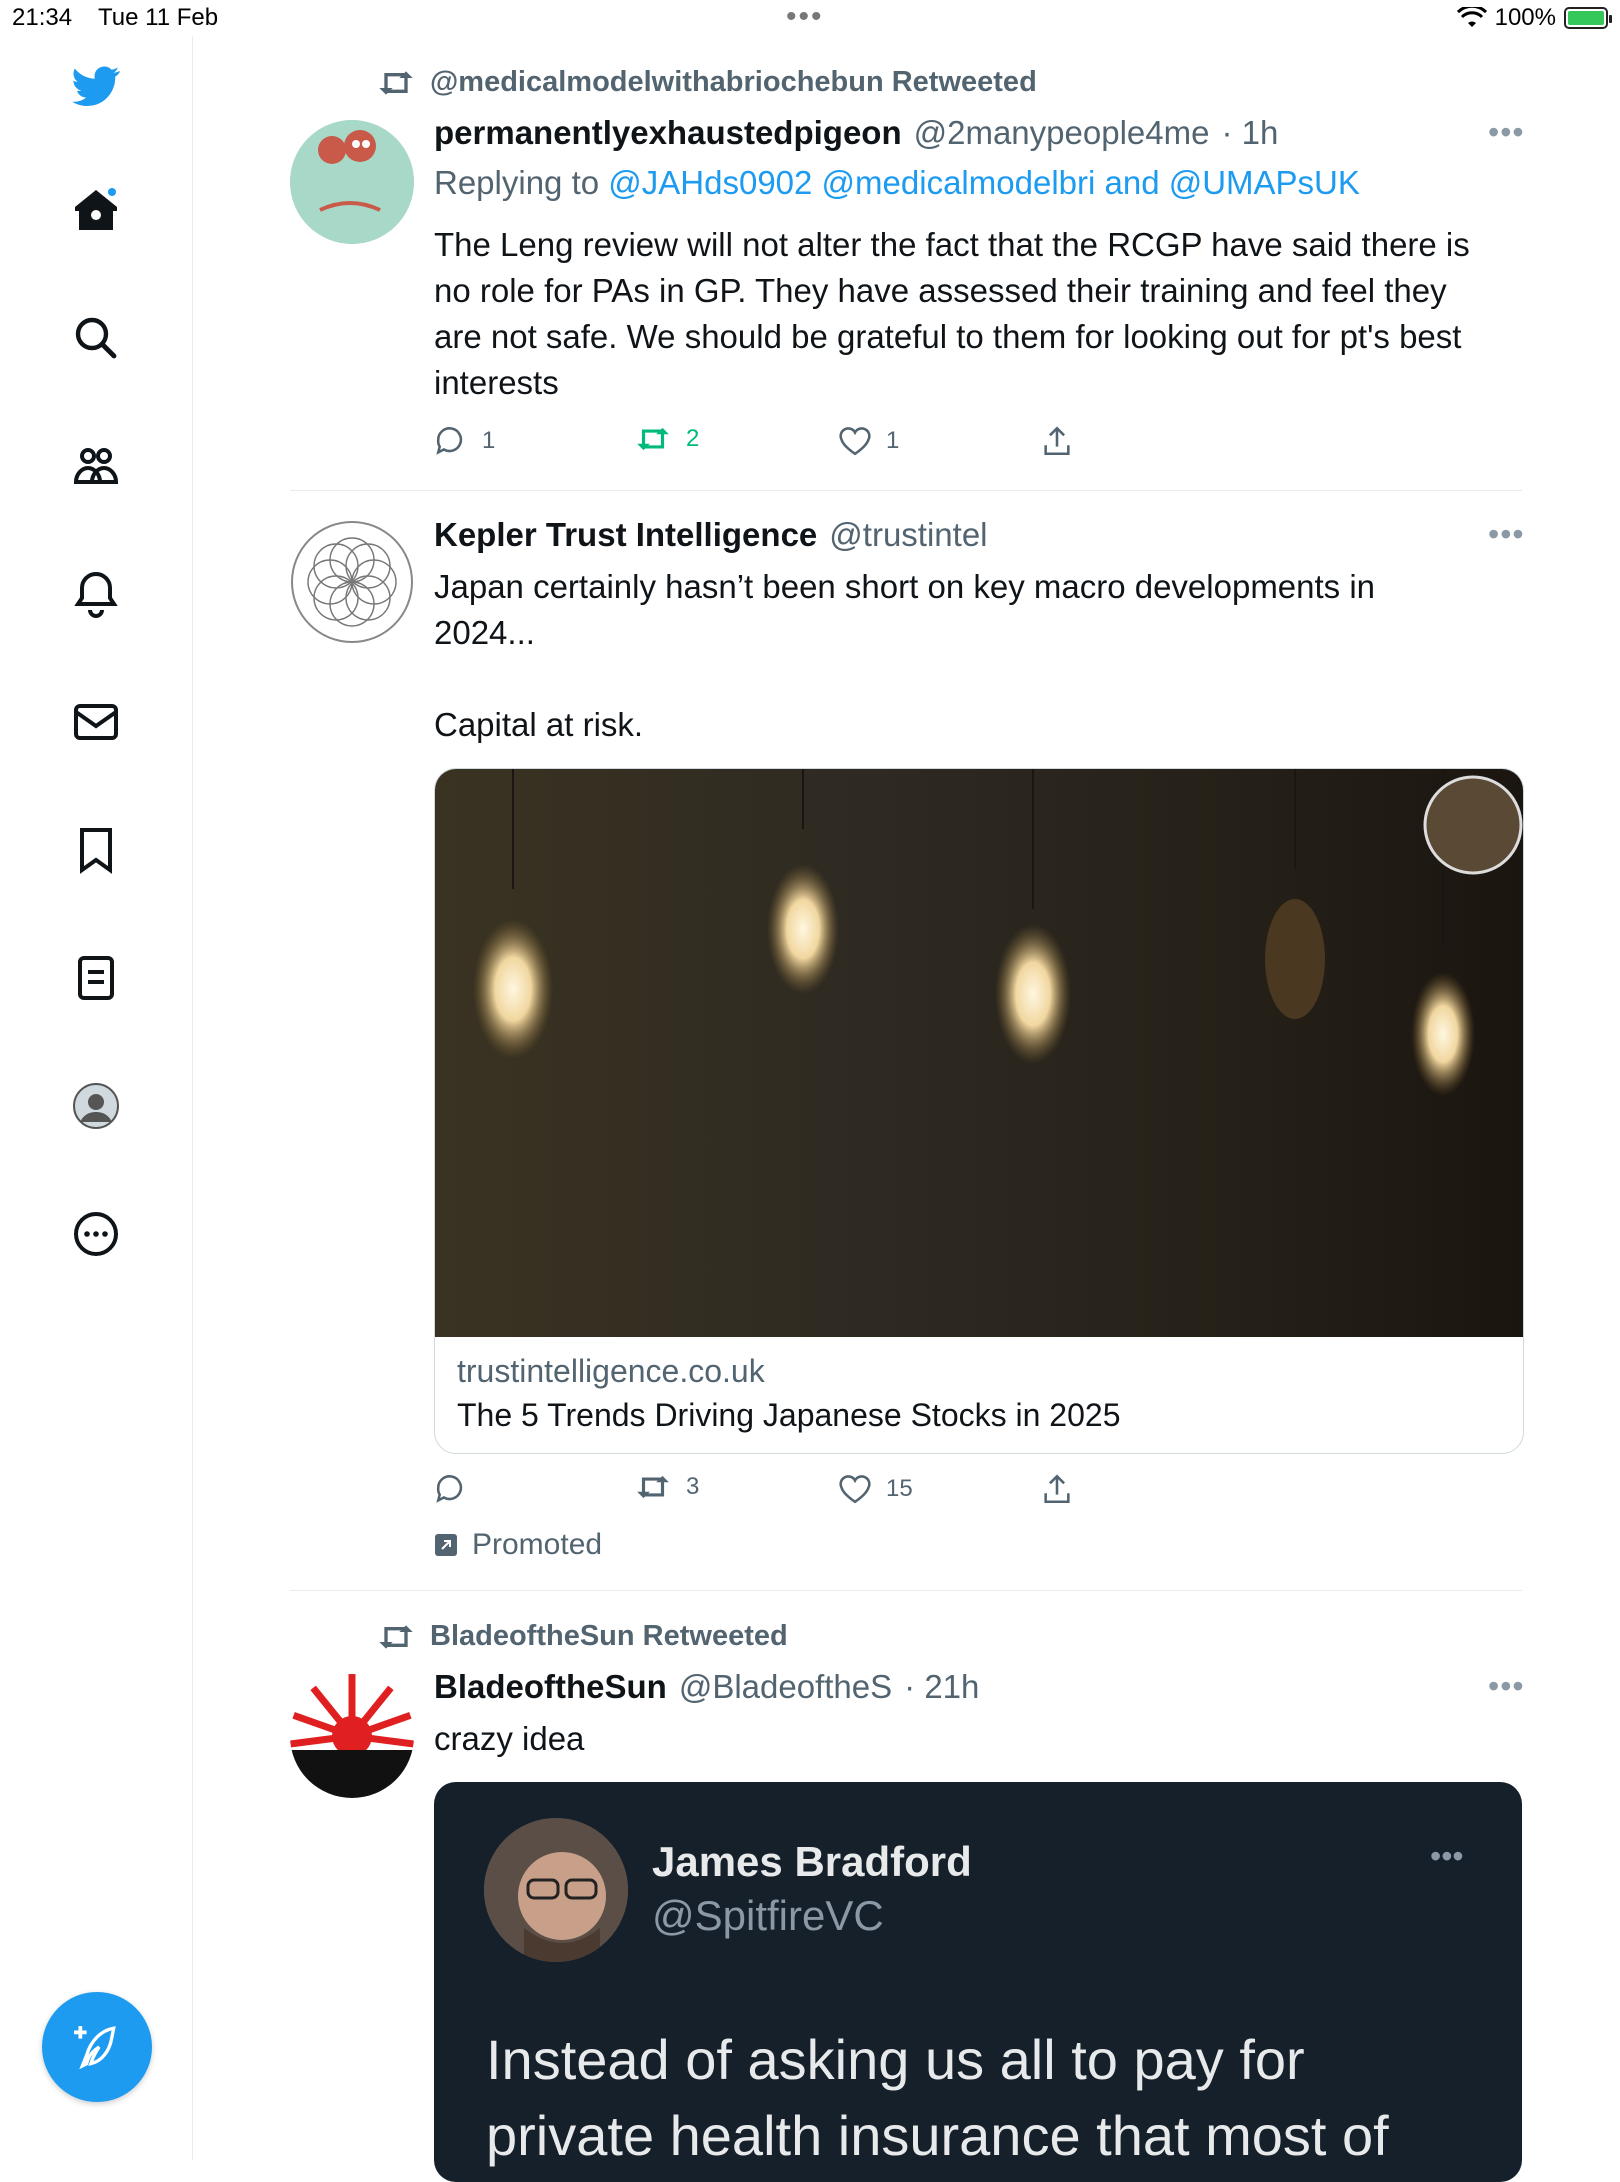 The height and width of the screenshot is (2182, 1620). Describe the element at coordinates (489, 440) in the screenshot. I see `reply-count: 1` at that location.